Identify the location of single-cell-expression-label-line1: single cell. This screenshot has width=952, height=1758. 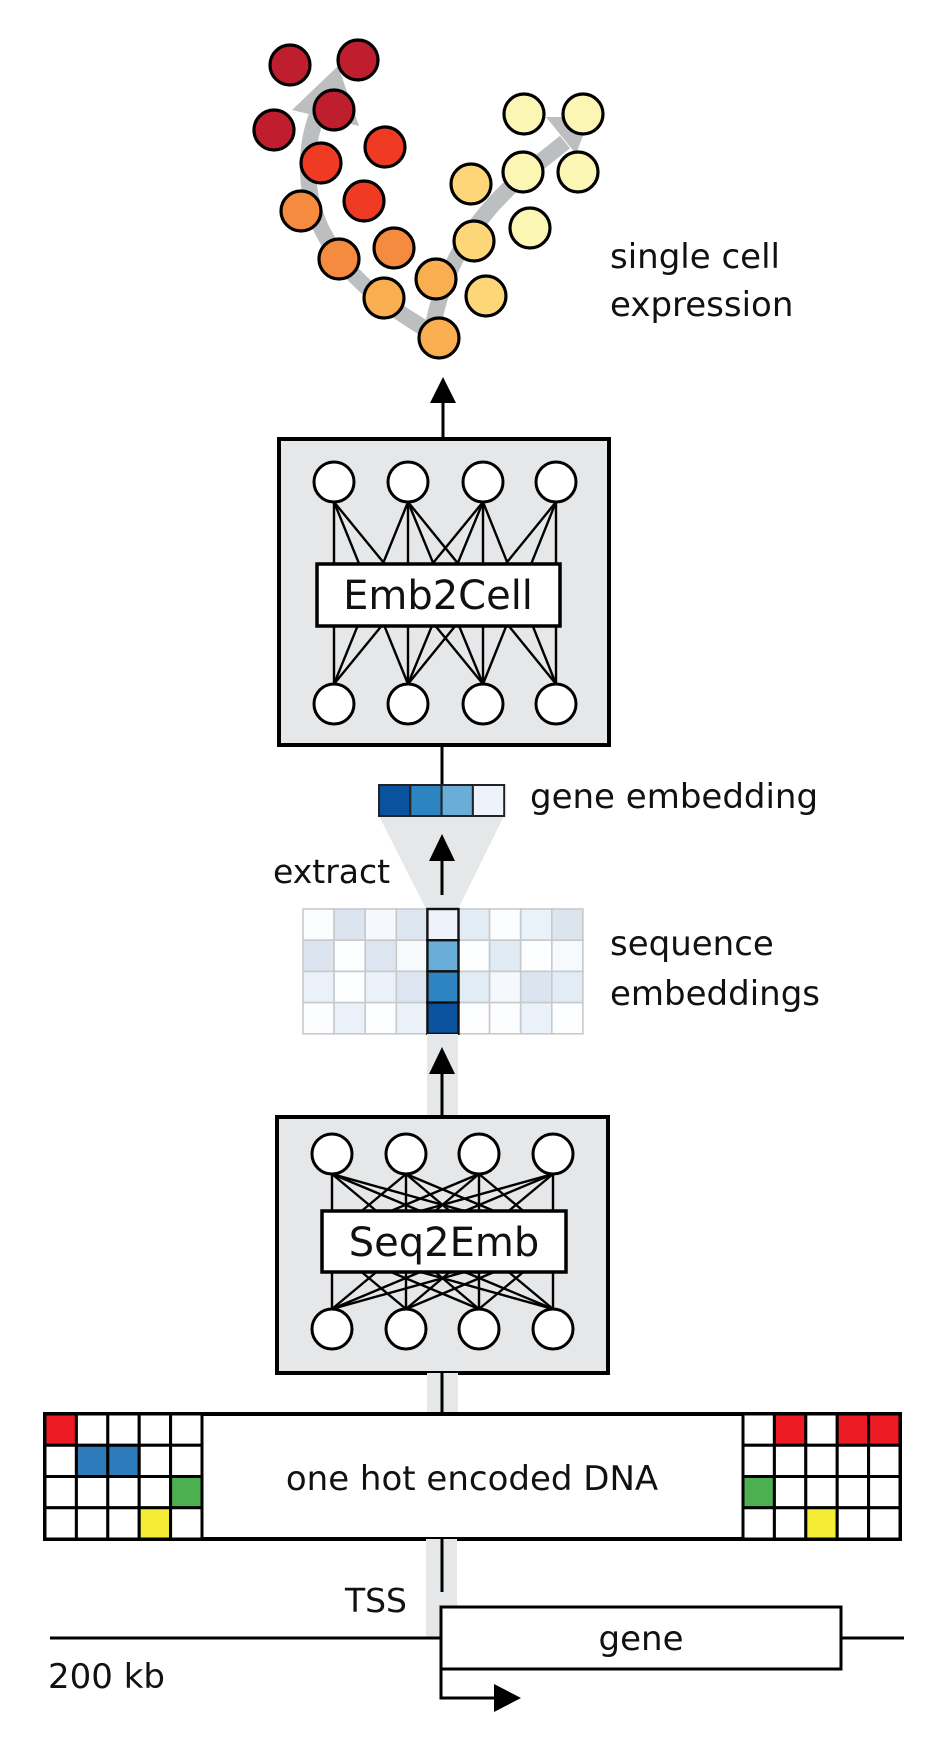
(695, 257).